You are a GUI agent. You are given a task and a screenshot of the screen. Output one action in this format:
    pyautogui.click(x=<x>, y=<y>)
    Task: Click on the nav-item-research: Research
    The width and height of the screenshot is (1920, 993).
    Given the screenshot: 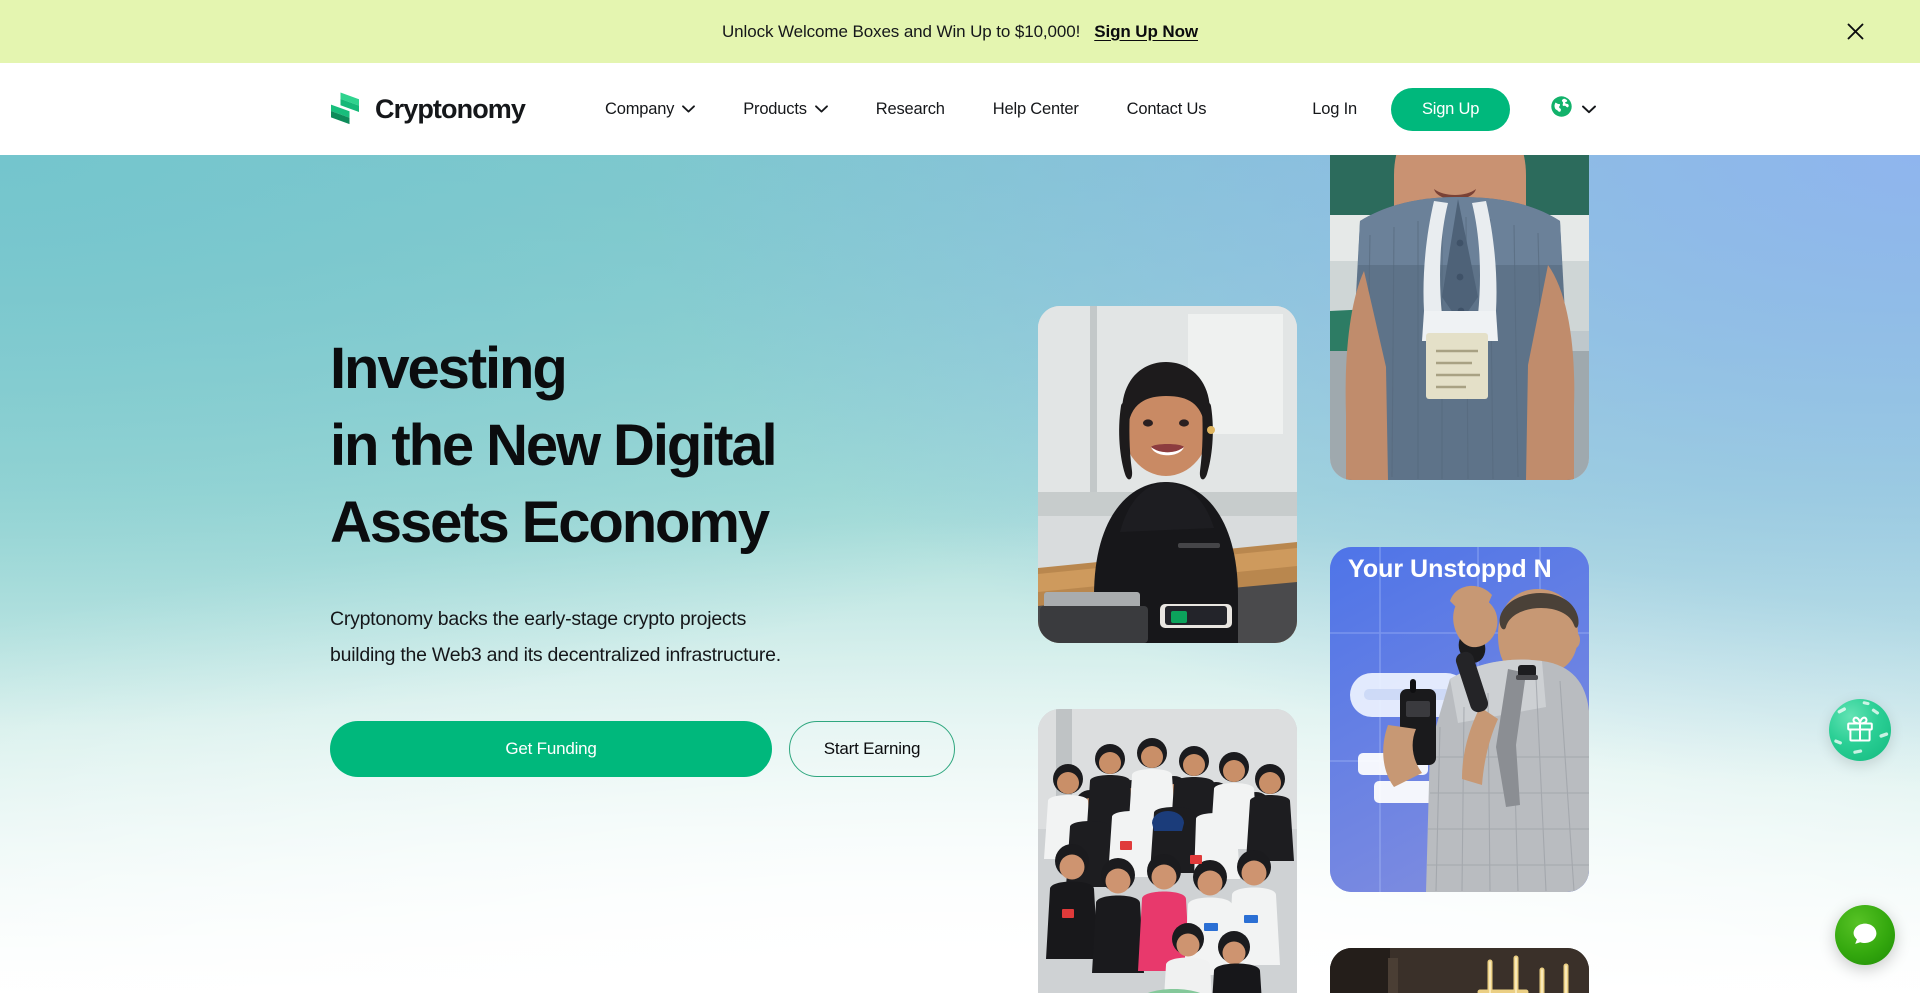 What is the action you would take?
    pyautogui.click(x=910, y=109)
    